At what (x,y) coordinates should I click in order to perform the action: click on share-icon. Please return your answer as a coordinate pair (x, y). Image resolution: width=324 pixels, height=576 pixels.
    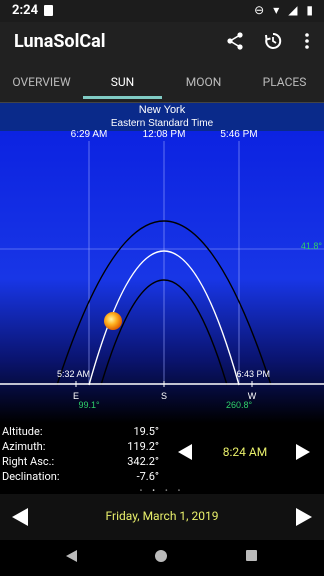
    Looking at the image, I should click on (235, 41).